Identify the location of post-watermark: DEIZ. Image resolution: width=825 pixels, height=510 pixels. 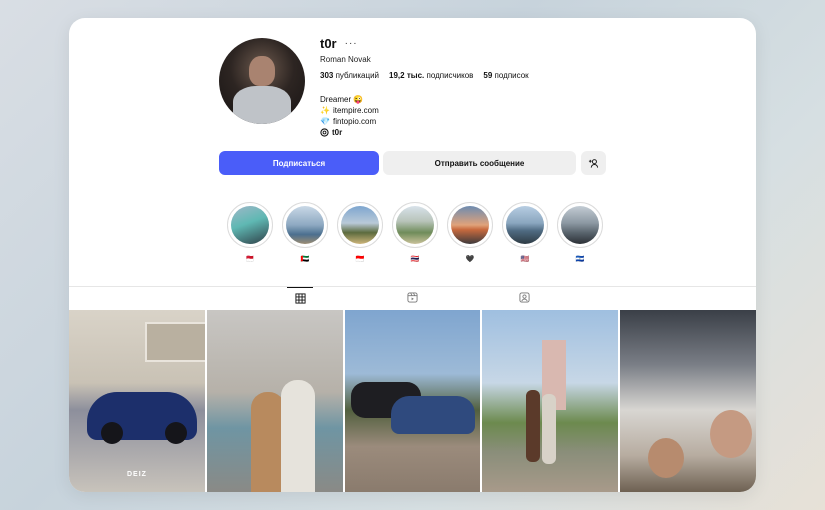
(137, 474).